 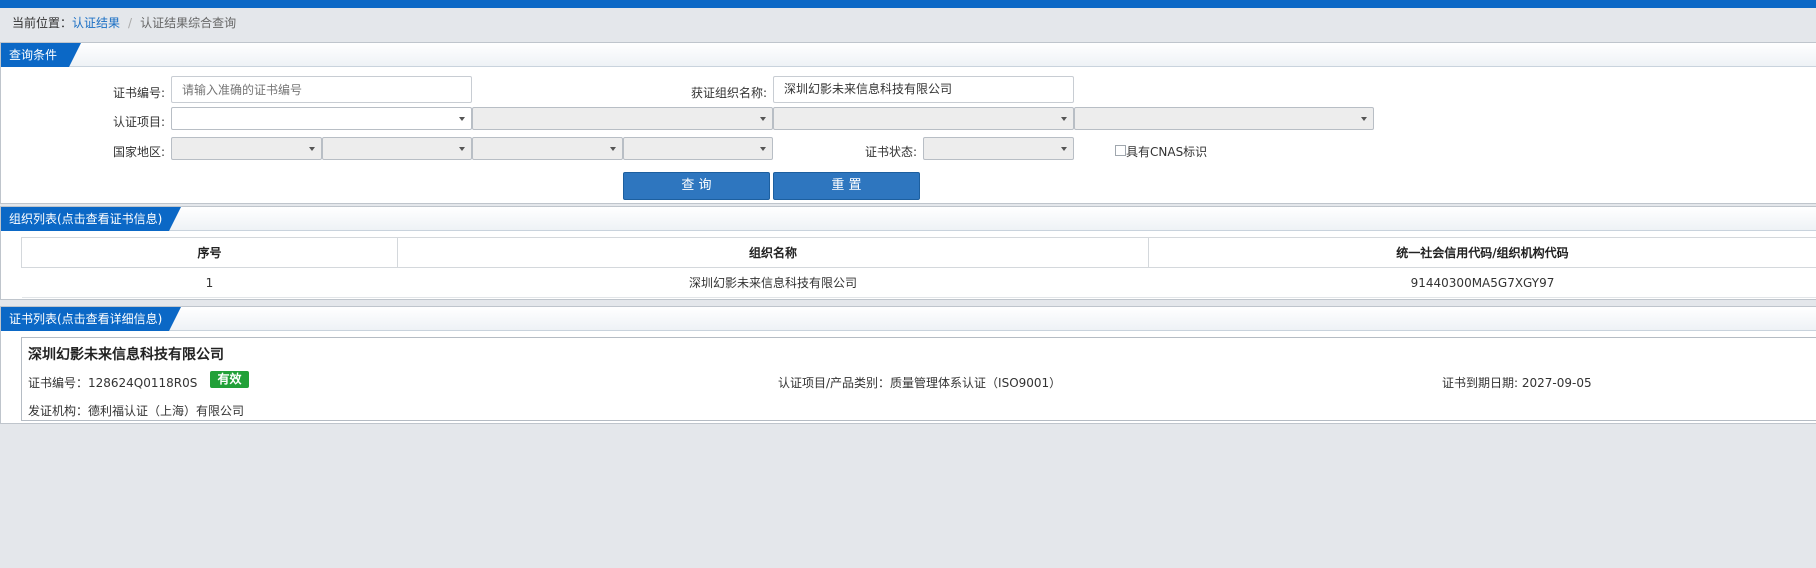 What do you see at coordinates (96, 23) in the screenshot?
I see `breadcrumb-link: 认证结果` at bounding box center [96, 23].